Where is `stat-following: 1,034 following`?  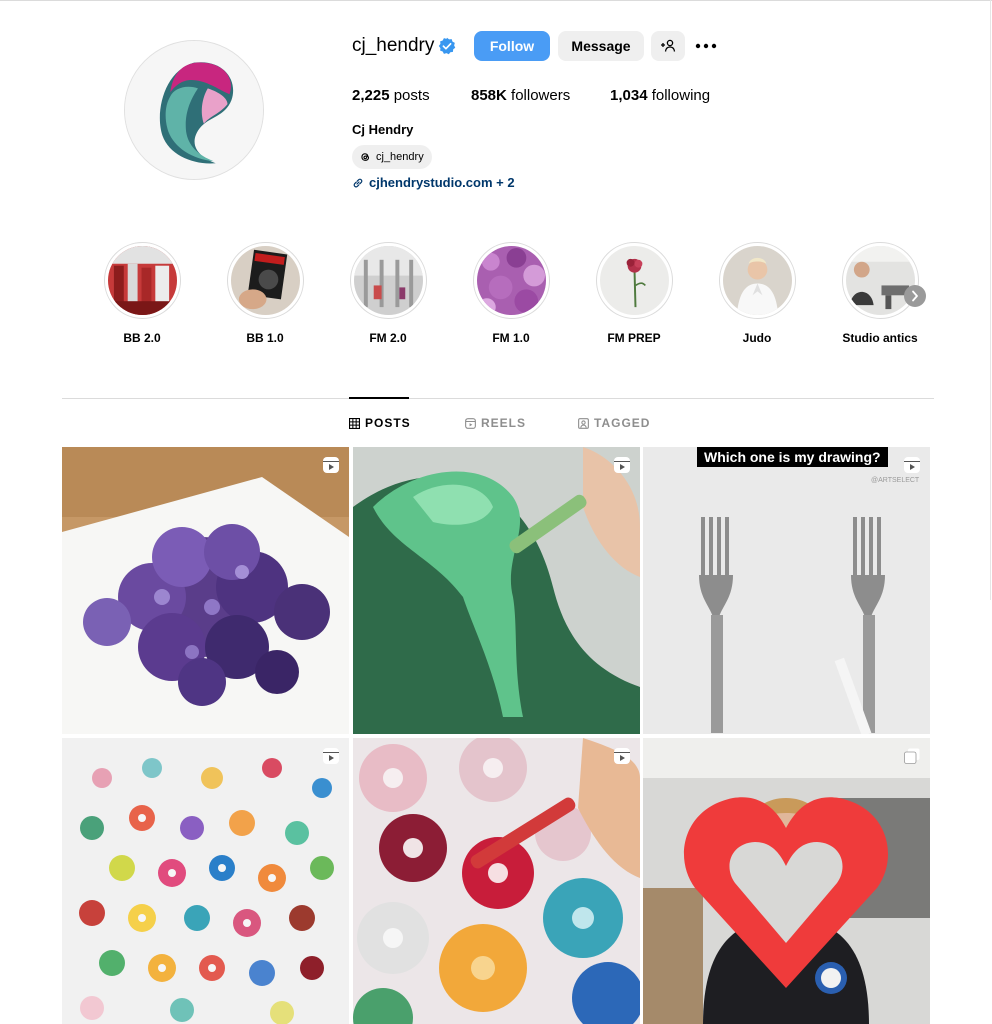
stat-following: 1,034 following is located at coordinates (660, 96).